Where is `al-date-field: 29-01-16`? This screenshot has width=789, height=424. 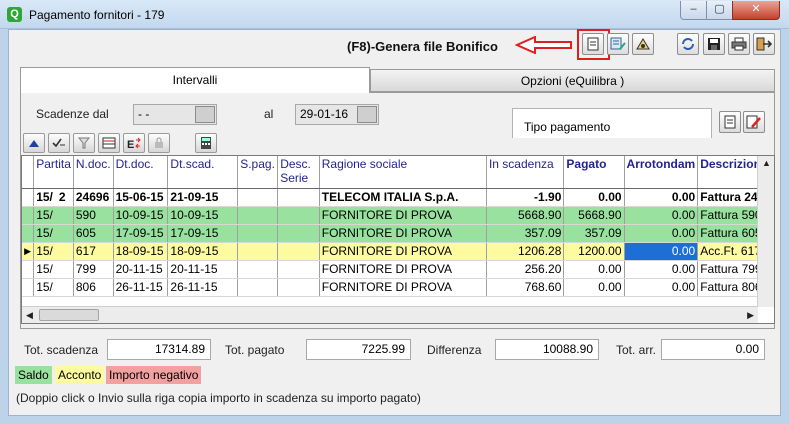
al-date-field: 29-01-16 is located at coordinates (337, 114).